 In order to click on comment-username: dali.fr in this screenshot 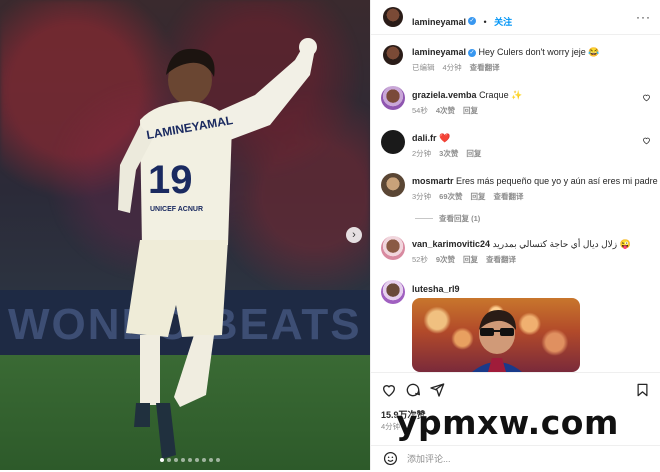, I will do `click(424, 138)`.